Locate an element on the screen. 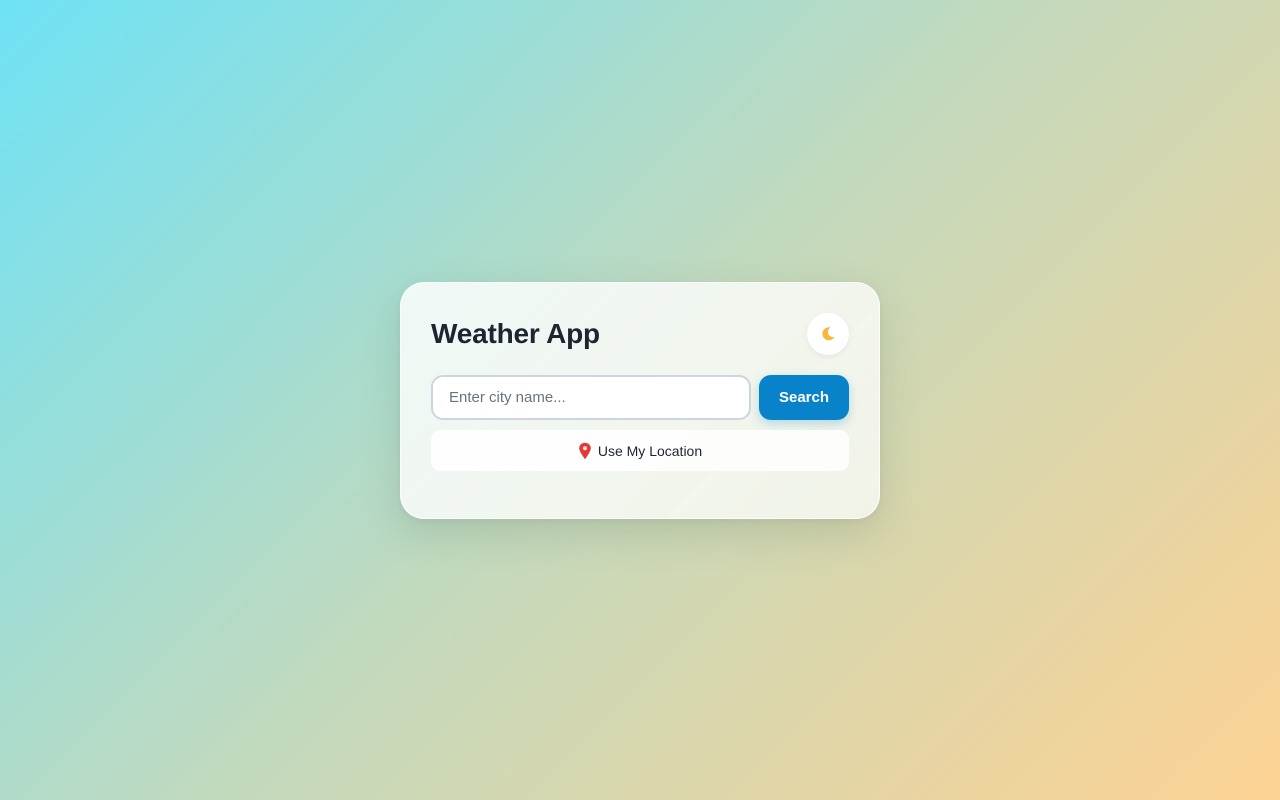 The width and height of the screenshot is (1280, 800). search-button: Search is located at coordinates (804, 397).